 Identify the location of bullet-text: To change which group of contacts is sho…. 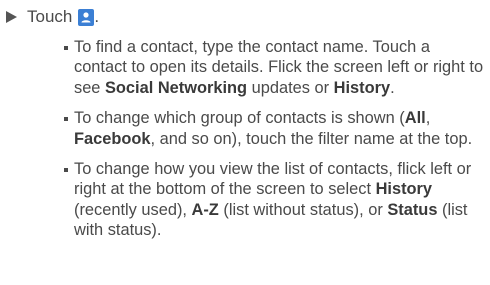
(239, 118).